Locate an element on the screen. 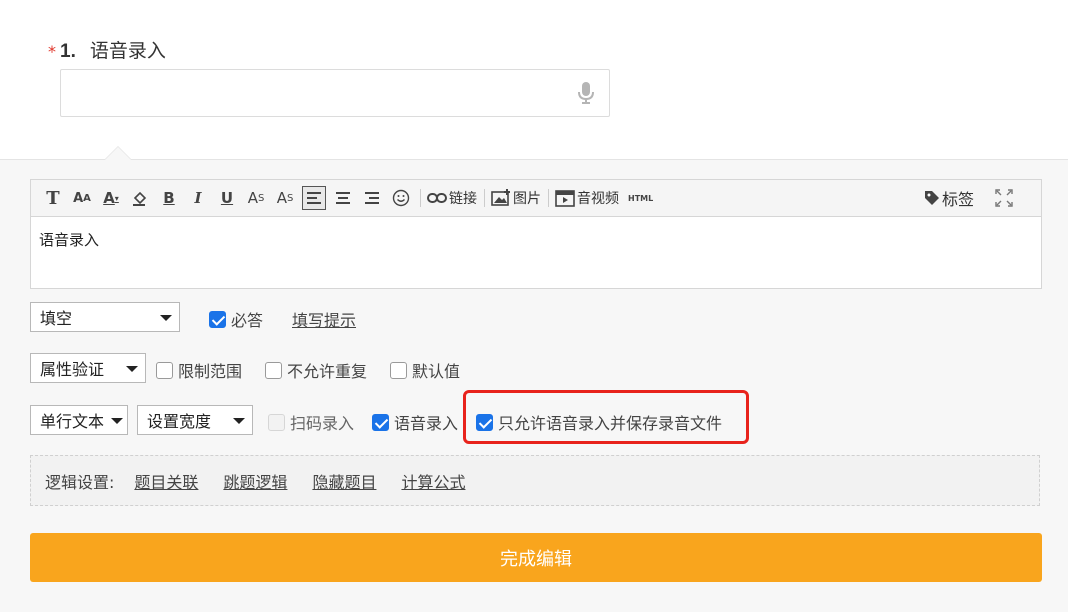 Image resolution: width=1068 pixels, height=612 pixels. media-button: 音视频 is located at coordinates (587, 198).